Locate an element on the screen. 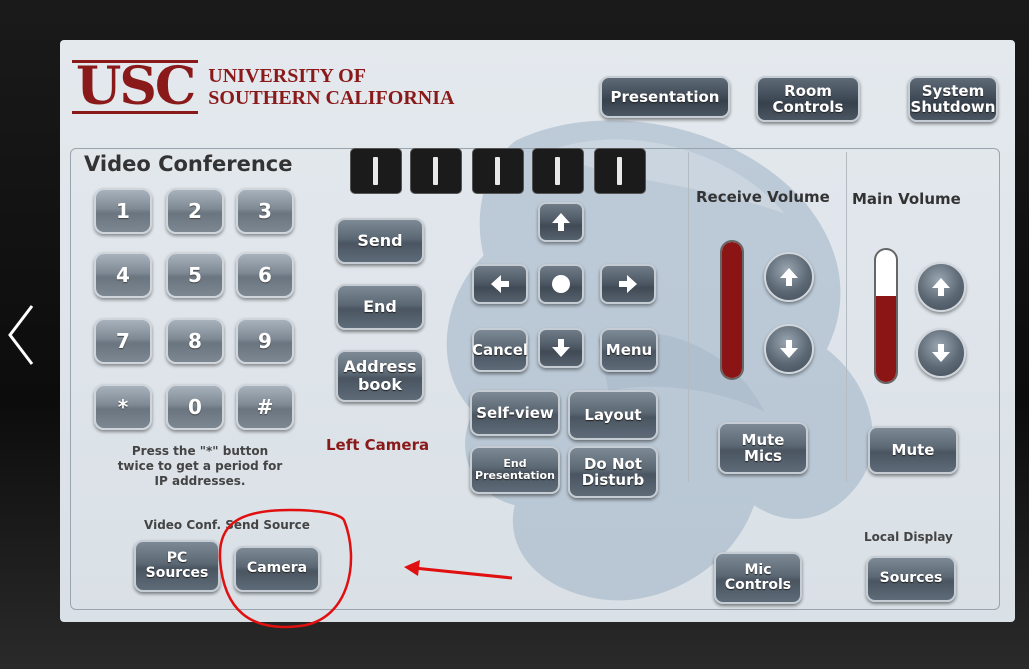 This screenshot has height=669, width=1029. mic-controls-button: Mic Controls is located at coordinates (758, 578).